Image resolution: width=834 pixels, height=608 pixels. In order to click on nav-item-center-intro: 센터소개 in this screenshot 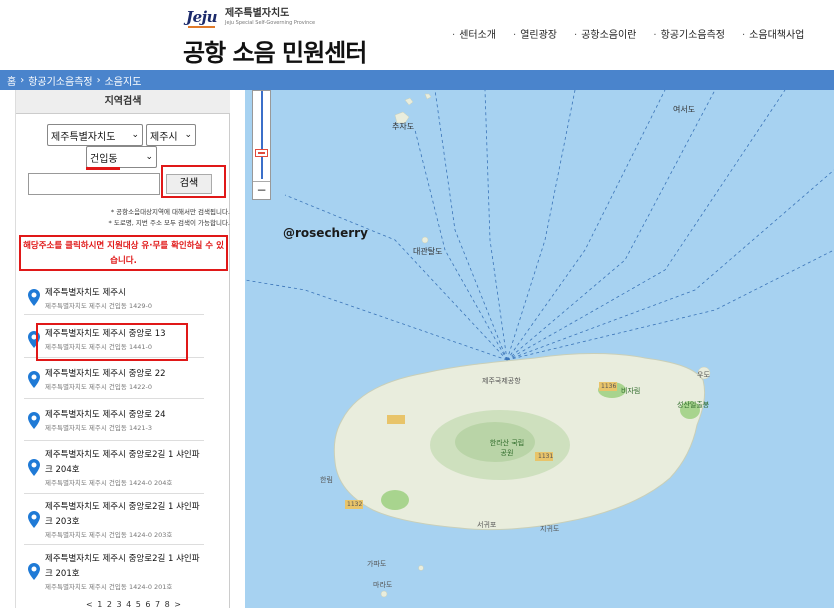, I will do `click(474, 33)`.